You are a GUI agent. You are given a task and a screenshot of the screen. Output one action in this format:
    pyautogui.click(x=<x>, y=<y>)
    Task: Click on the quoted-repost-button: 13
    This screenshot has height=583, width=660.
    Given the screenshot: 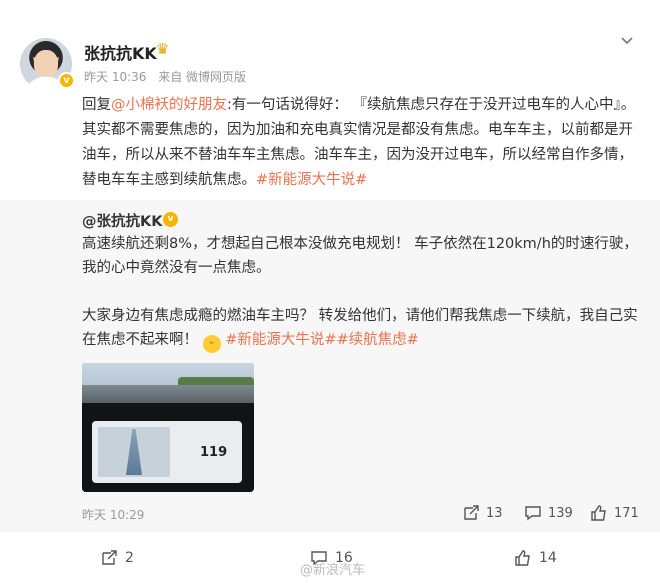 What is the action you would take?
    pyautogui.click(x=482, y=513)
    